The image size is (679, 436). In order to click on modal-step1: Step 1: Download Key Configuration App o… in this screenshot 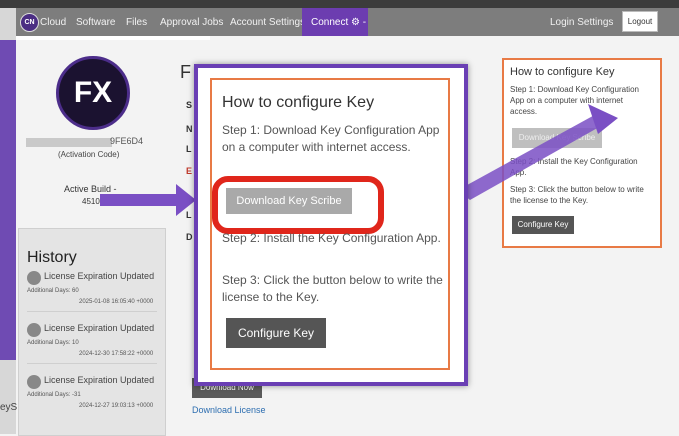, I will do `click(331, 138)`.